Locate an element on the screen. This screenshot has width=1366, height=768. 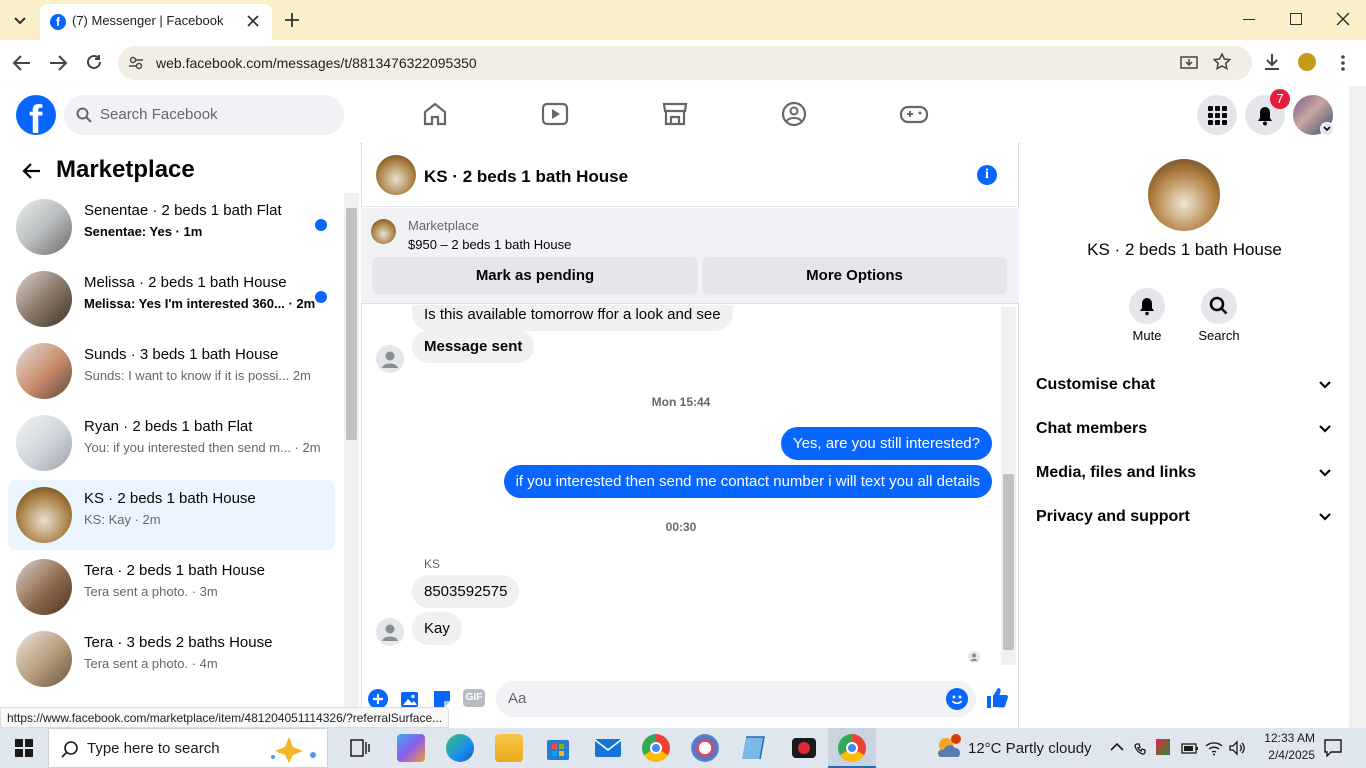
photo-icon is located at coordinates (410, 699).